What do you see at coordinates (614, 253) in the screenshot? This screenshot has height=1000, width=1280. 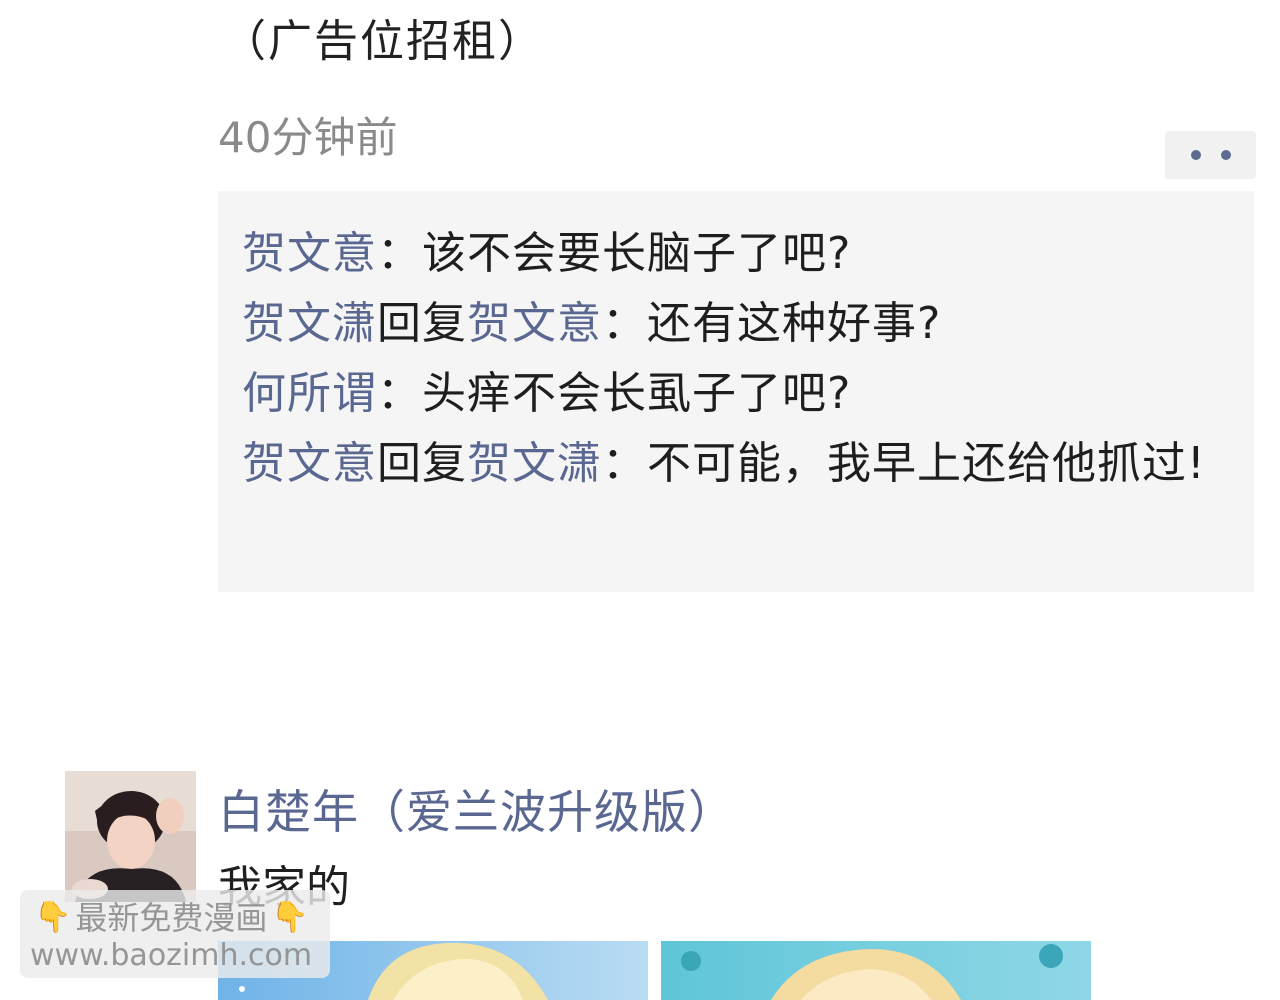 I see `comment-text: ：该不会要长脑子了吧?` at bounding box center [614, 253].